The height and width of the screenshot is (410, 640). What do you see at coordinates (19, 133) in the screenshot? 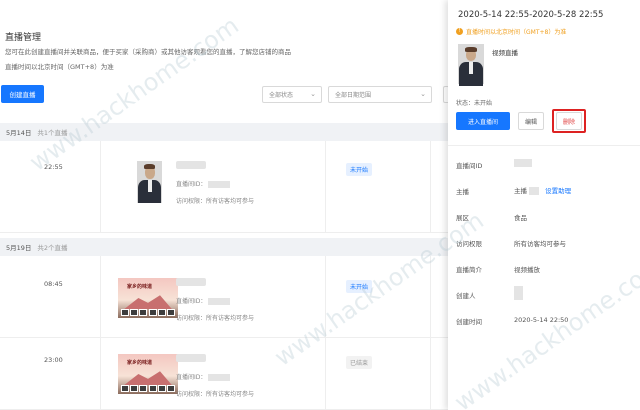
I see `group-date: 5月14日` at bounding box center [19, 133].